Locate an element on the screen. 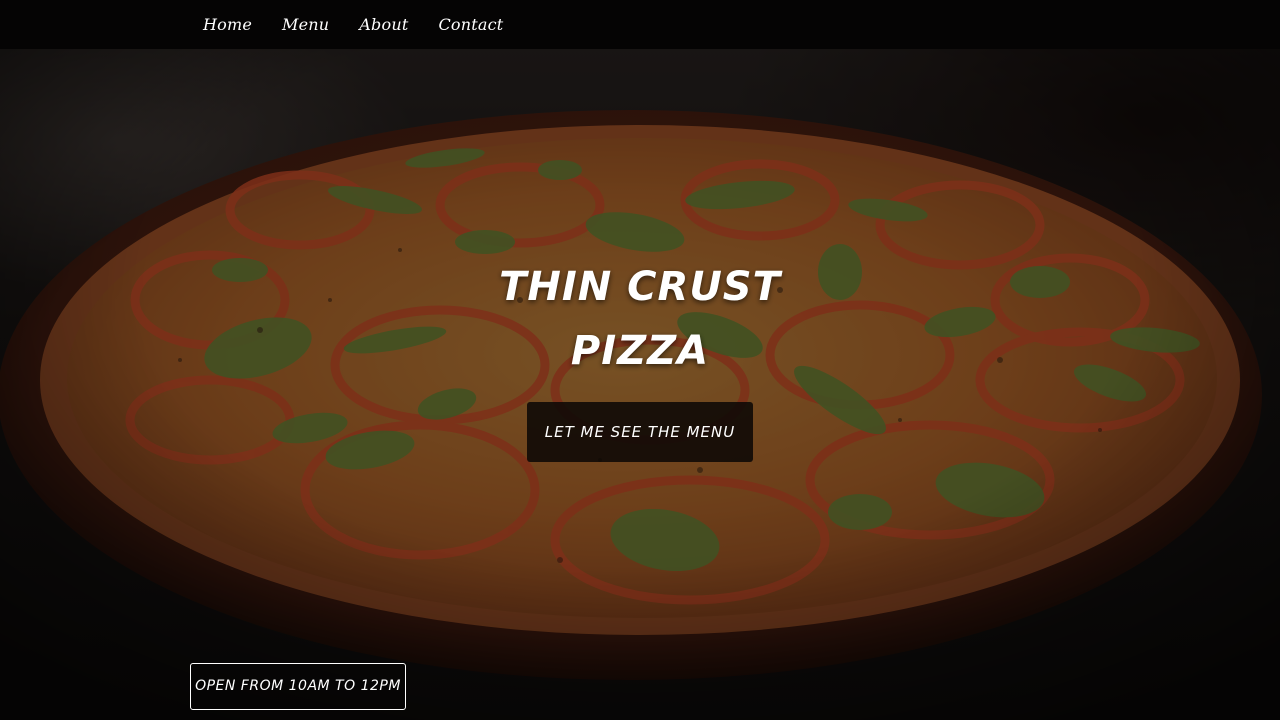 This screenshot has width=1280, height=720. navbar: Home Menu About Contact is located at coordinates (640, 24).